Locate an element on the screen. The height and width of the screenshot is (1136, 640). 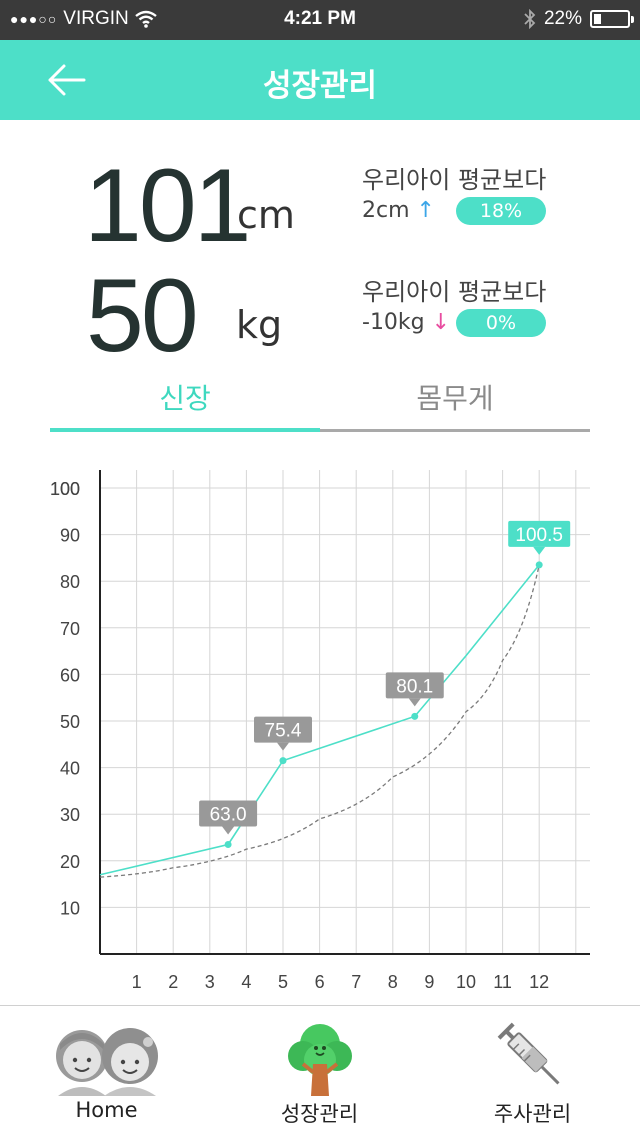
weight-value: 50 is located at coordinates (142, 316).